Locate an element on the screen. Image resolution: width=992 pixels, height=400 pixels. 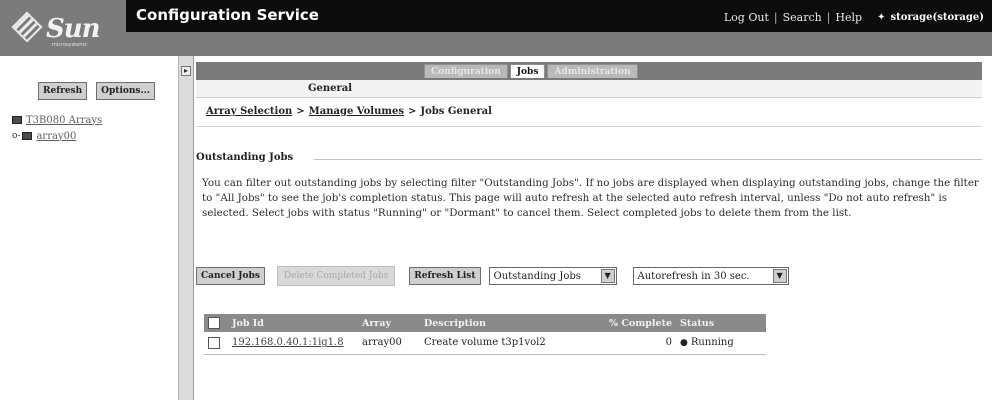
logo-subtext: microsystems is located at coordinates (69, 45).